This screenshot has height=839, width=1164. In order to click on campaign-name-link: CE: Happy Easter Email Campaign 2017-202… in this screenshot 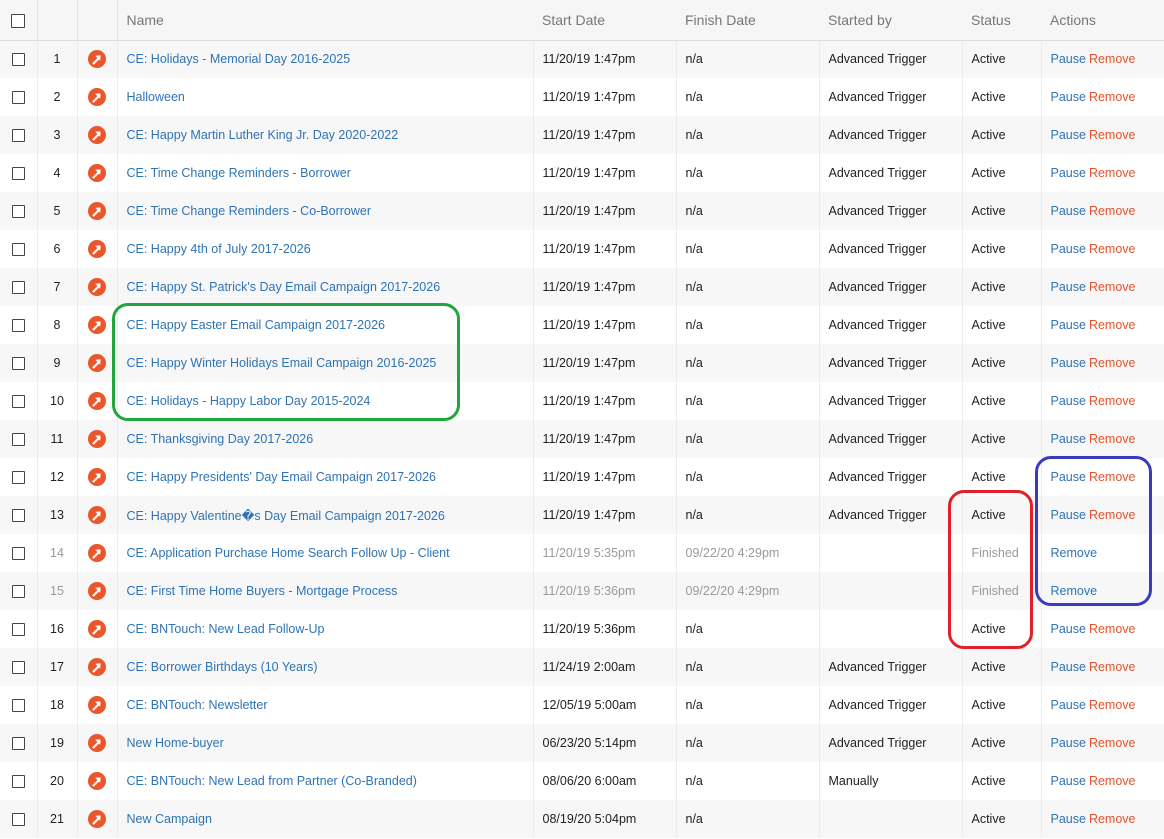, I will do `click(256, 325)`.